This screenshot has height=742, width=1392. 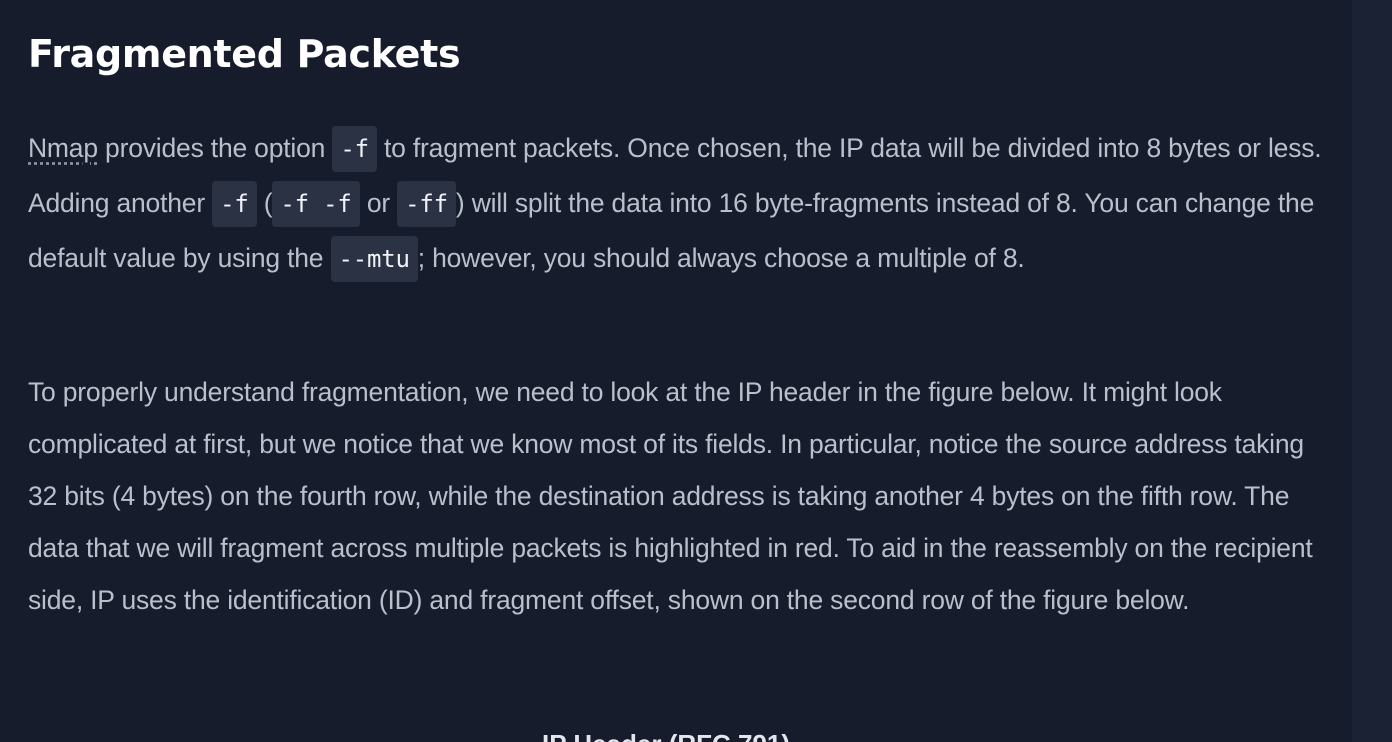 I want to click on inline-code-f-f: -f -f, so click(x=316, y=204).